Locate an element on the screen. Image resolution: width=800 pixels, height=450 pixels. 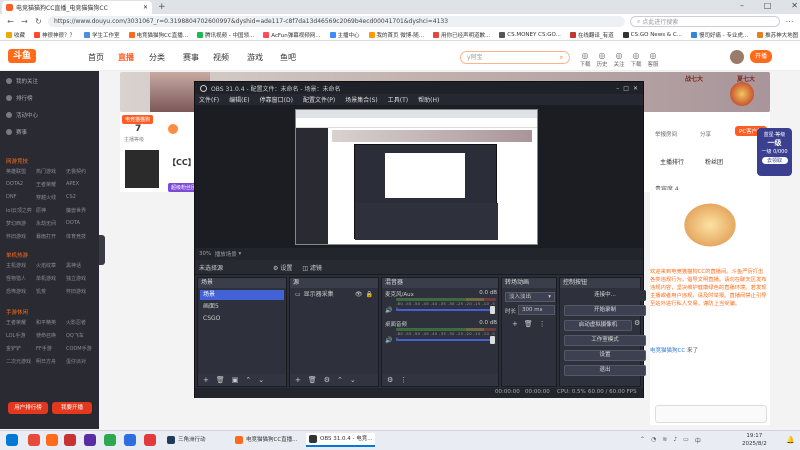
mic-slider-handle is located at coordinates (492, 310).